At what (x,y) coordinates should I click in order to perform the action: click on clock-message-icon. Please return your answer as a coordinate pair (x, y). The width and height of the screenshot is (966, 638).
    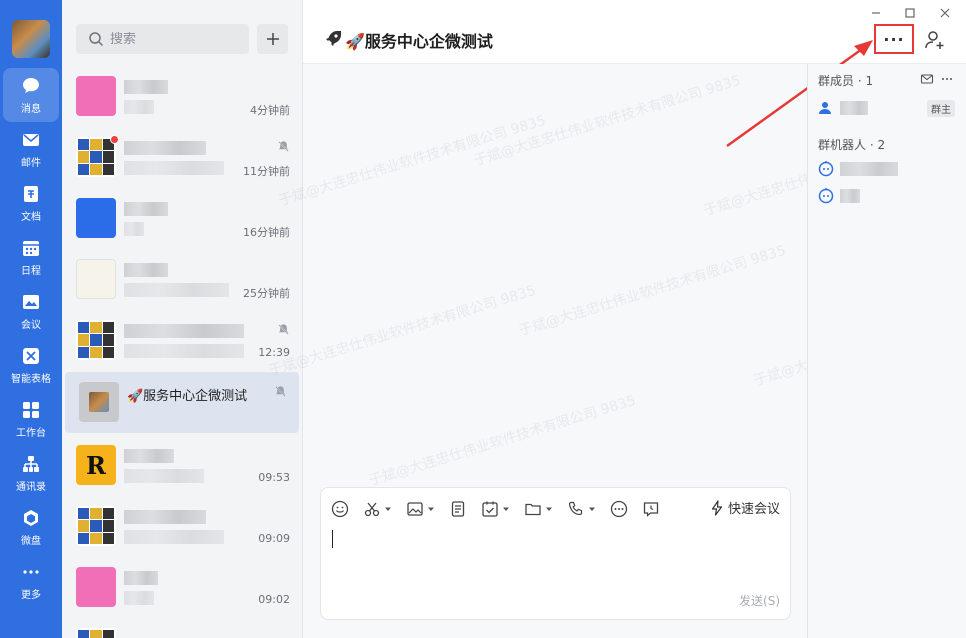
    Looking at the image, I should click on (651, 509).